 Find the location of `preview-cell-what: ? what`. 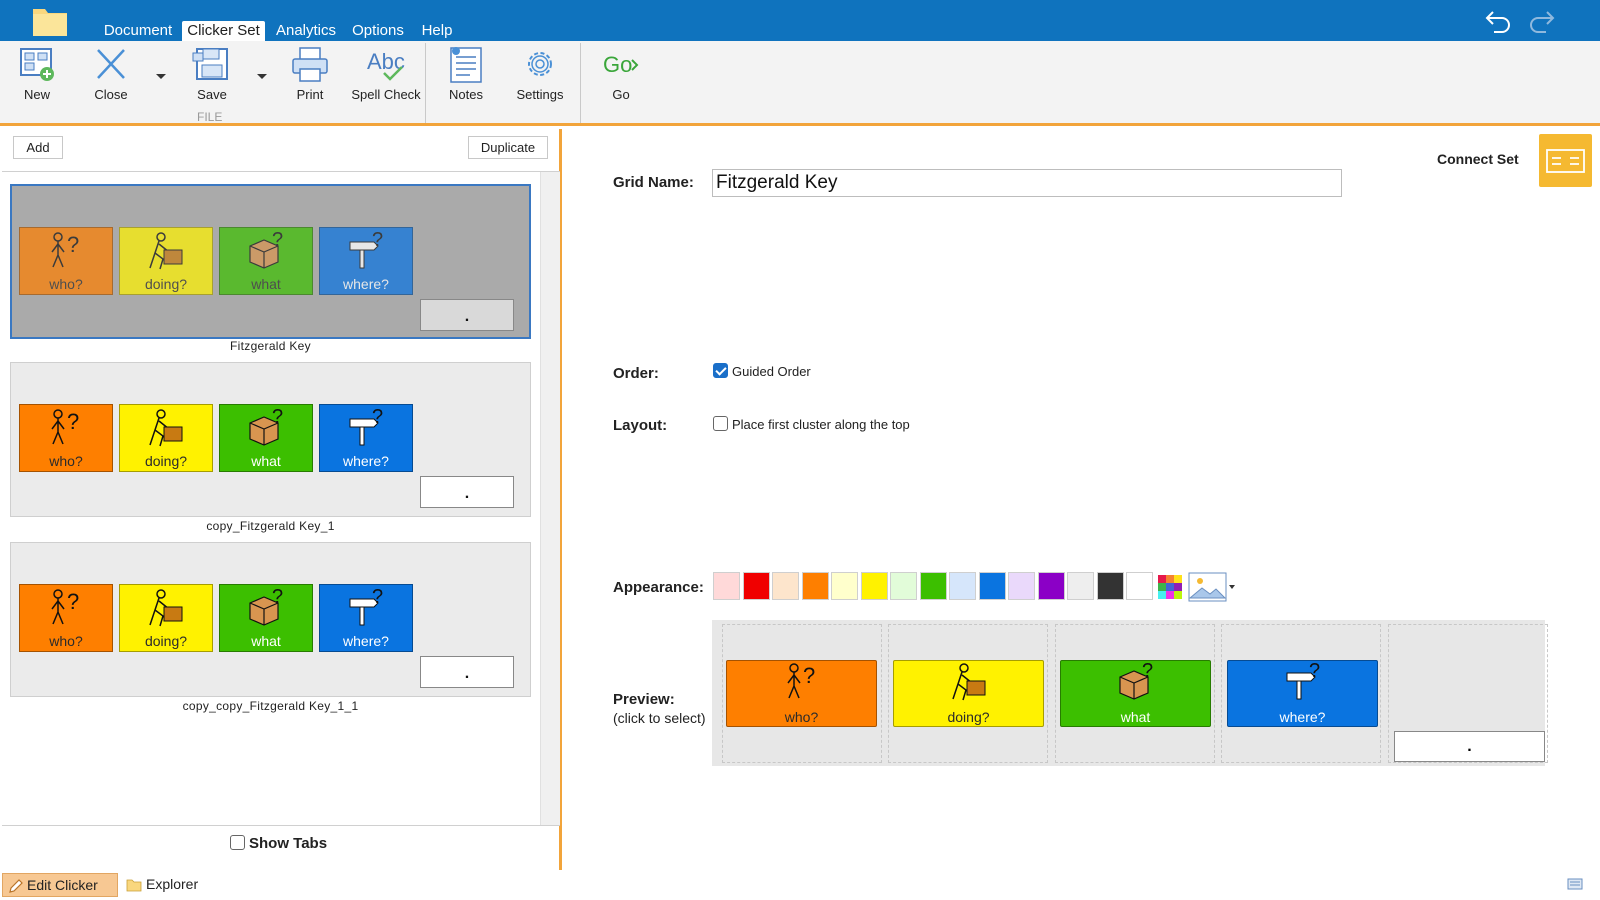

preview-cell-what: ? what is located at coordinates (1135, 693).